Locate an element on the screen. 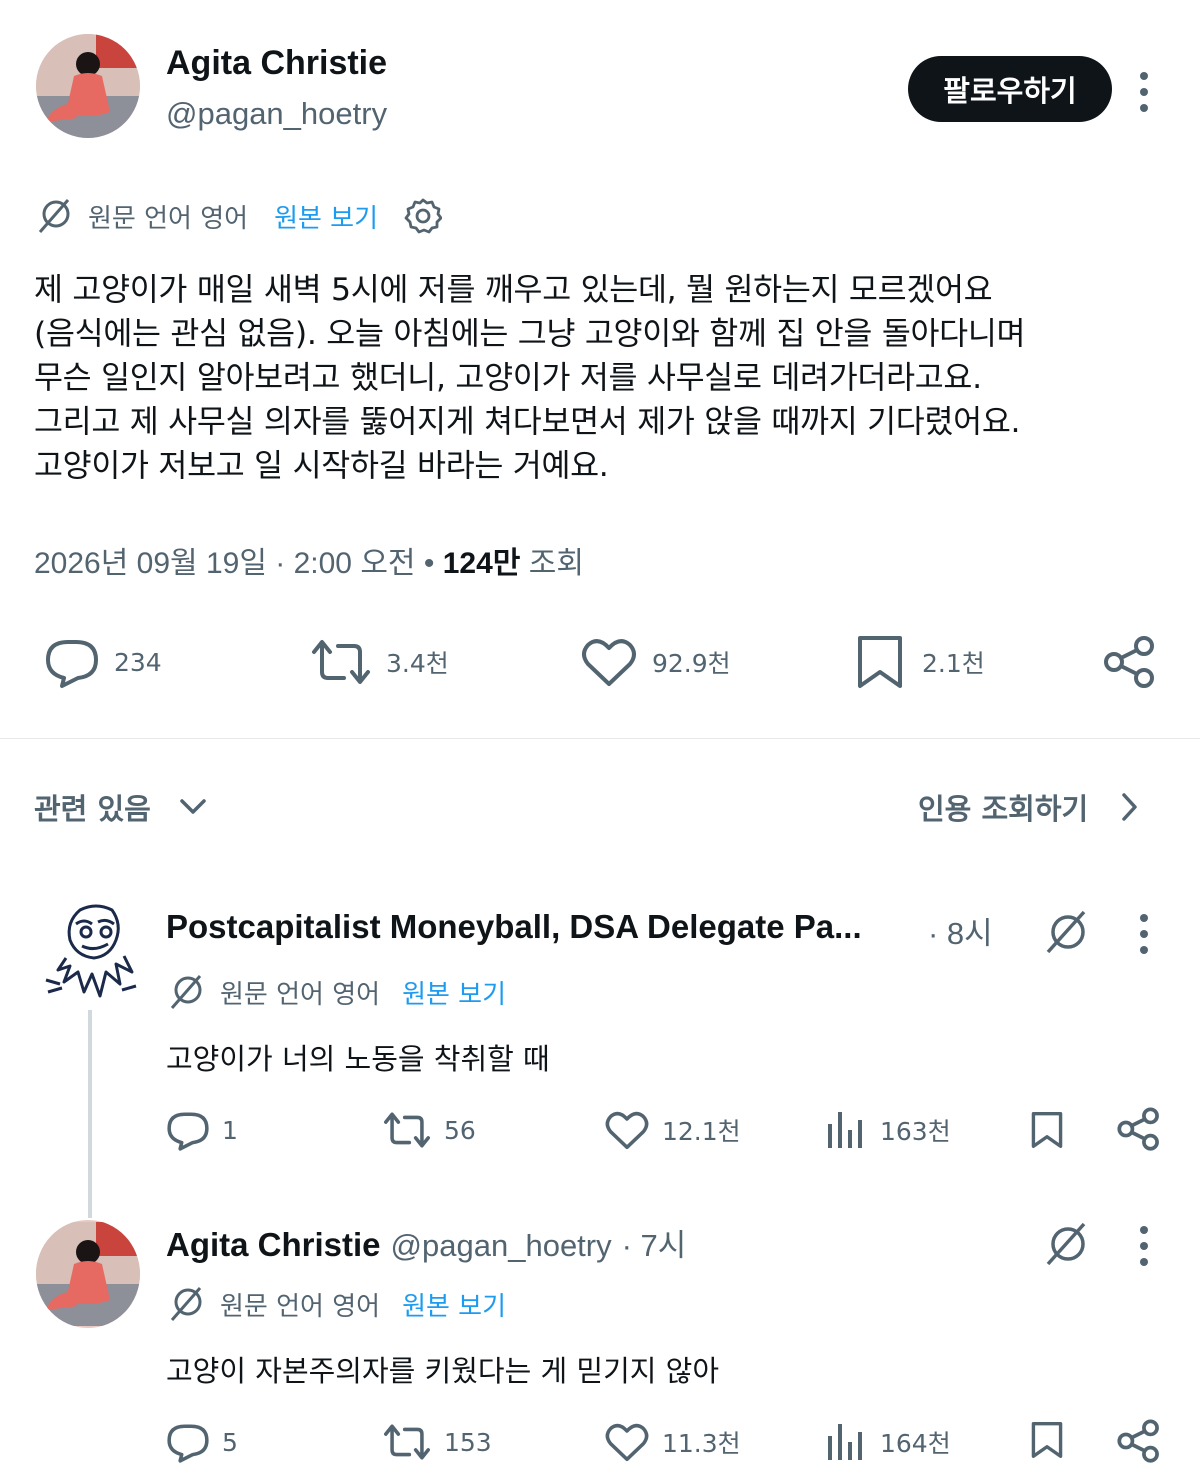  reply-count: 5 is located at coordinates (230, 1442).